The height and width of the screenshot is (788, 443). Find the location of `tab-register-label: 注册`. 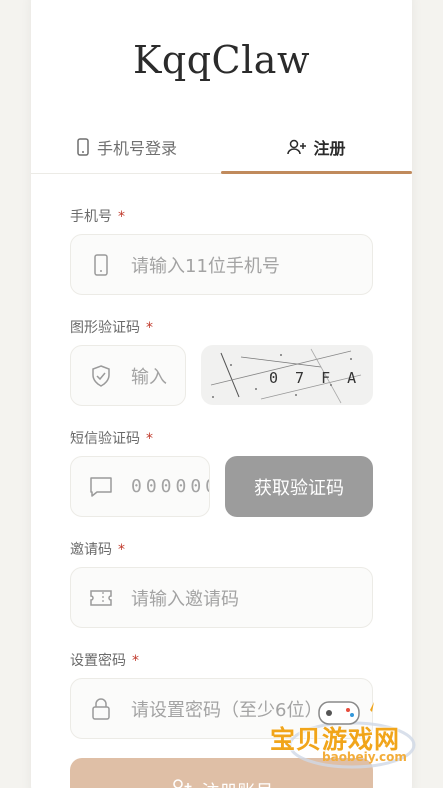

tab-register-label: 注册 is located at coordinates (329, 148).